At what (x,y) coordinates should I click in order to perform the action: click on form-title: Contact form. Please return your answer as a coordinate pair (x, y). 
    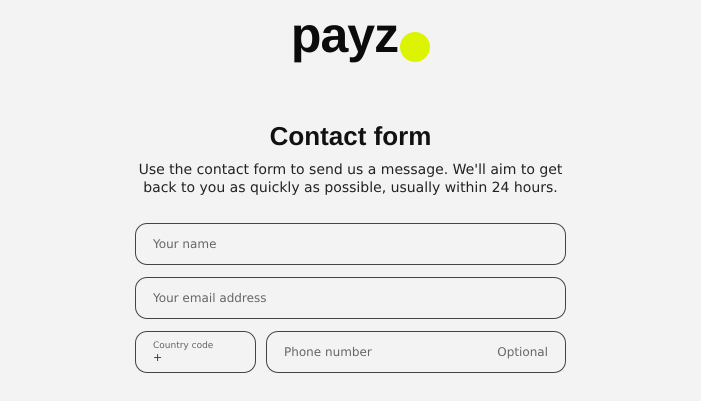
    Looking at the image, I should click on (351, 136).